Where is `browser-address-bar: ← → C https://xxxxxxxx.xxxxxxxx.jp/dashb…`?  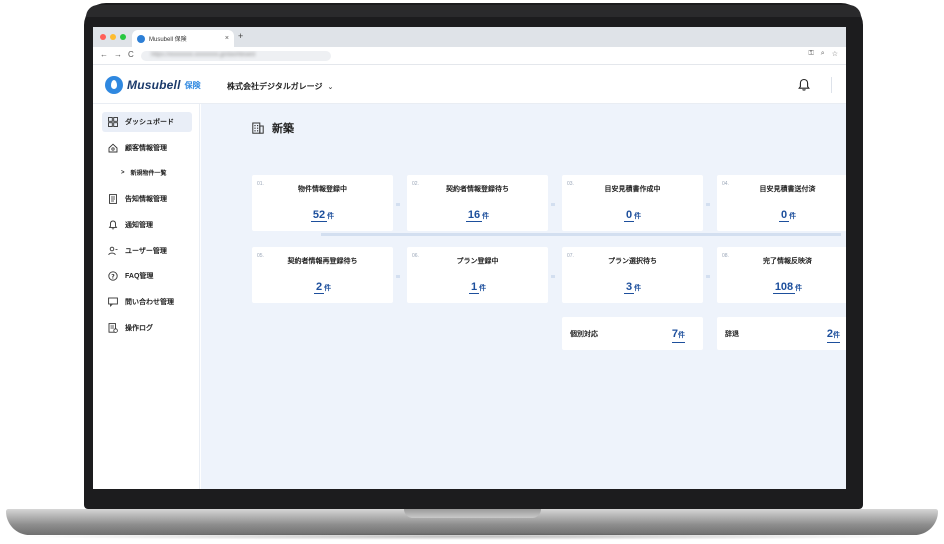
browser-address-bar: ← → C https://xxxxxxxx.xxxxxxxx.jp/dashb… is located at coordinates (469, 56).